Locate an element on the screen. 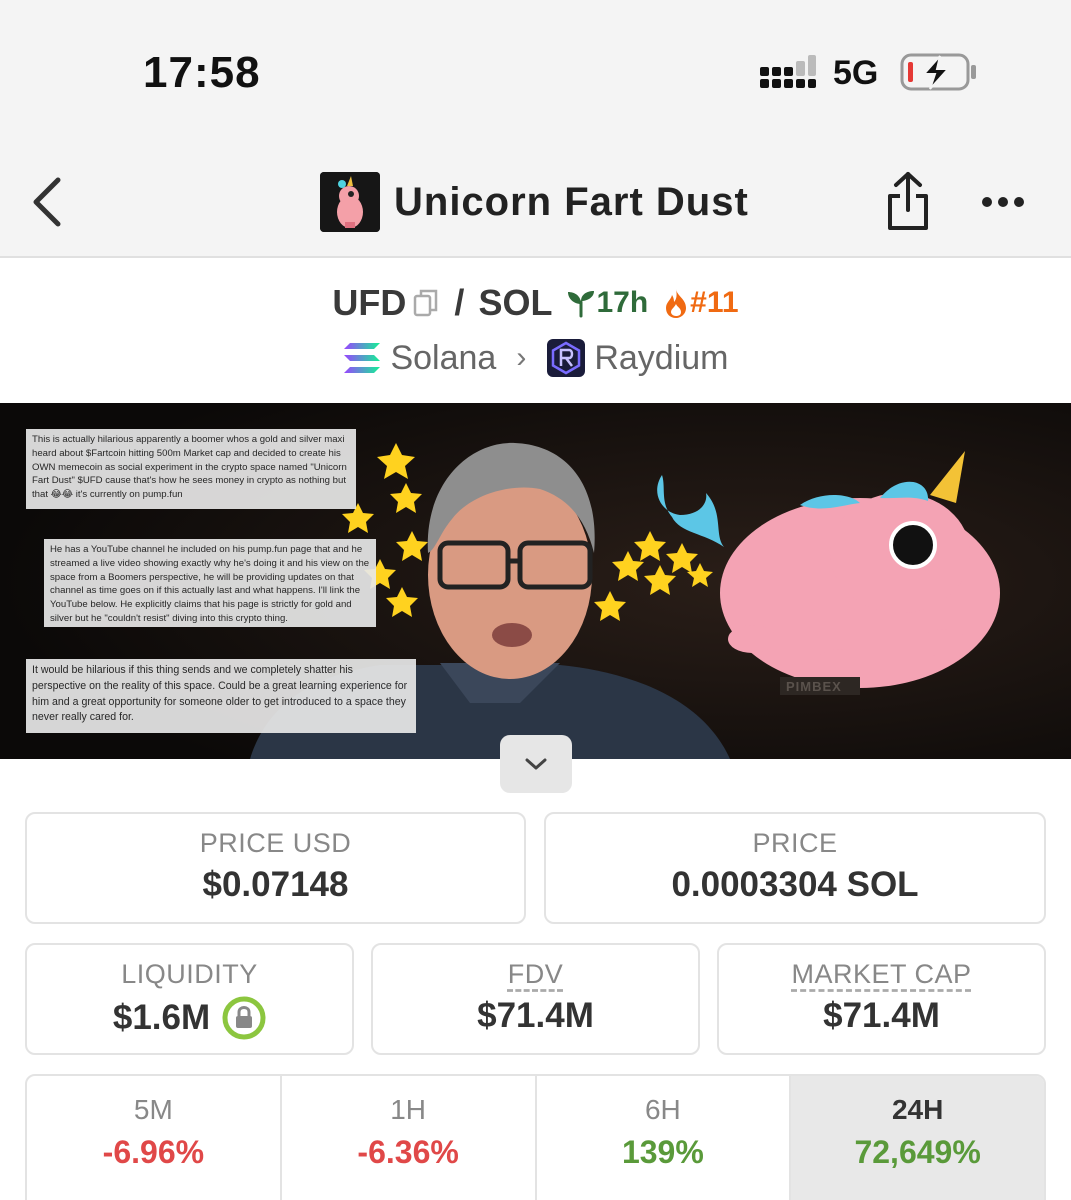  fdv-label: FDV is located at coordinates (536, 974).